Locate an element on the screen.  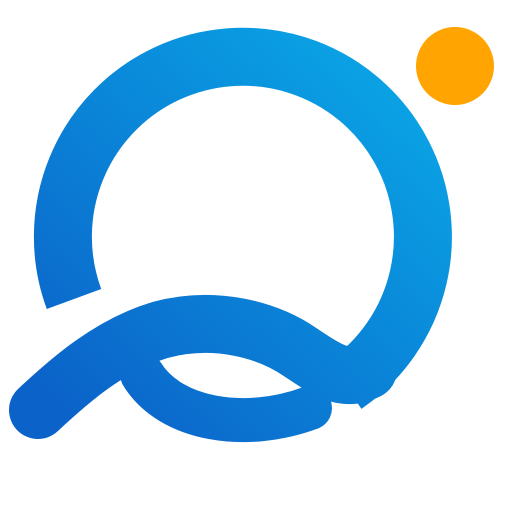
q-inner-curve is located at coordinates (226, 397).